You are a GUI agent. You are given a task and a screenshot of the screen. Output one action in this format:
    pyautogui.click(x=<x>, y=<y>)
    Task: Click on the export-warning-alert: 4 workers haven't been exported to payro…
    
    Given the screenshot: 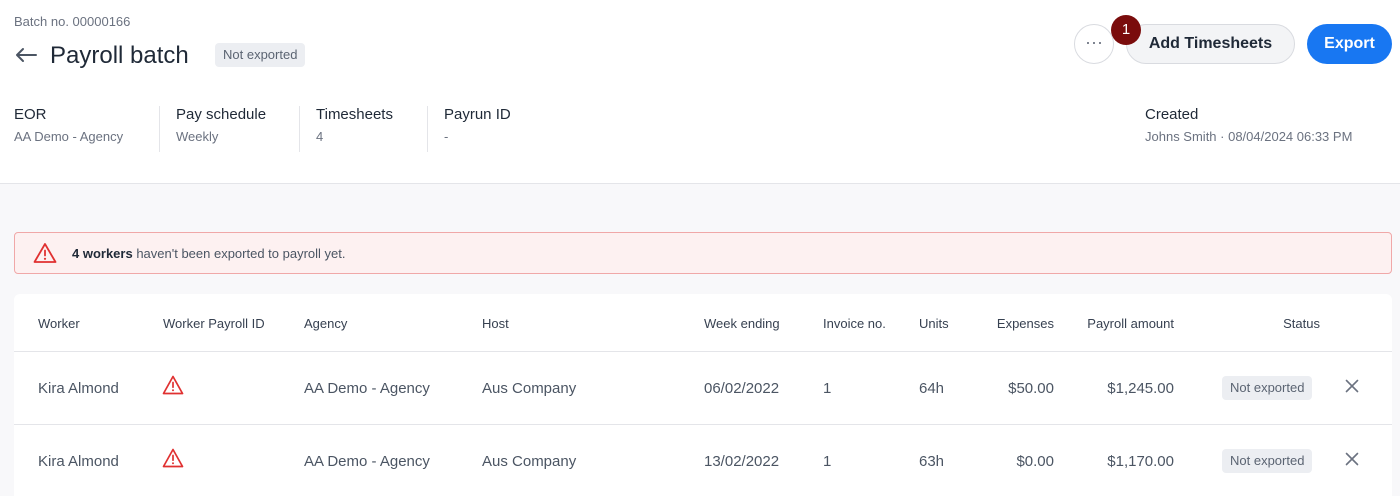 What is the action you would take?
    pyautogui.click(x=703, y=253)
    